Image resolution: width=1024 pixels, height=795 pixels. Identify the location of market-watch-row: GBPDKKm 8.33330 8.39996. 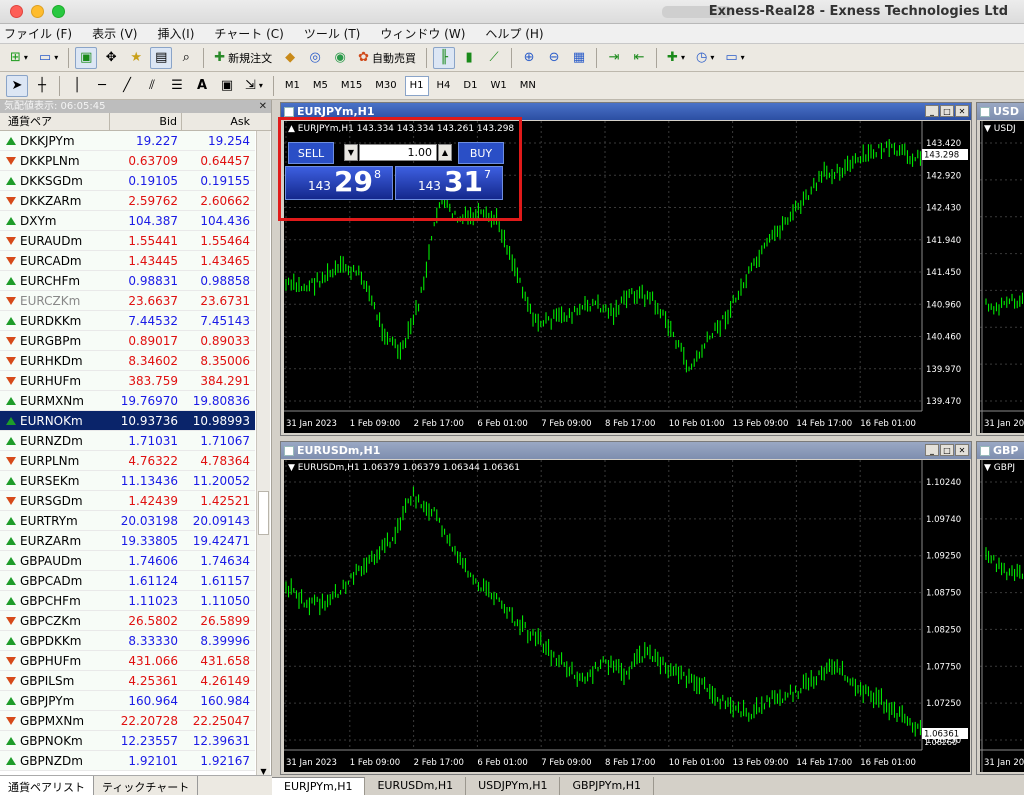
(127, 641).